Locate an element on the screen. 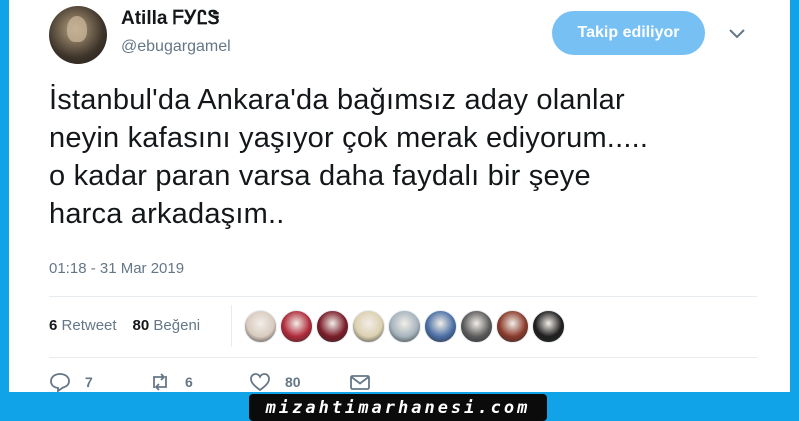  liker-avatars is located at coordinates (404, 326).